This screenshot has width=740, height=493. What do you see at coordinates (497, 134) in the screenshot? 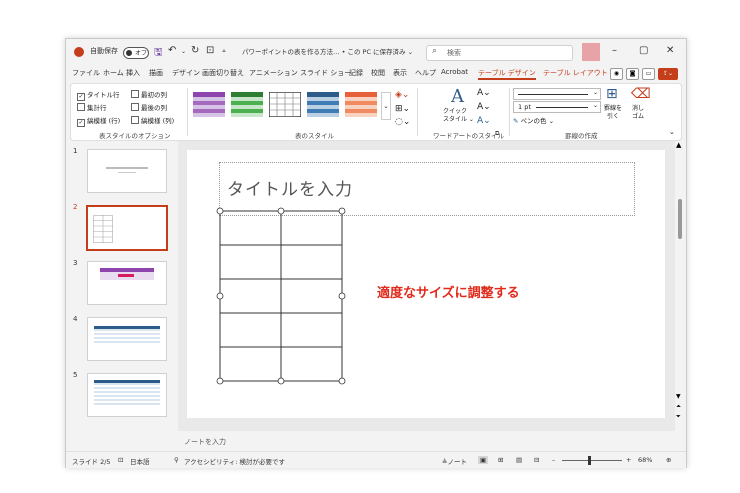
I see `wordart-dialog-launcher-icon: ⧉` at bounding box center [497, 134].